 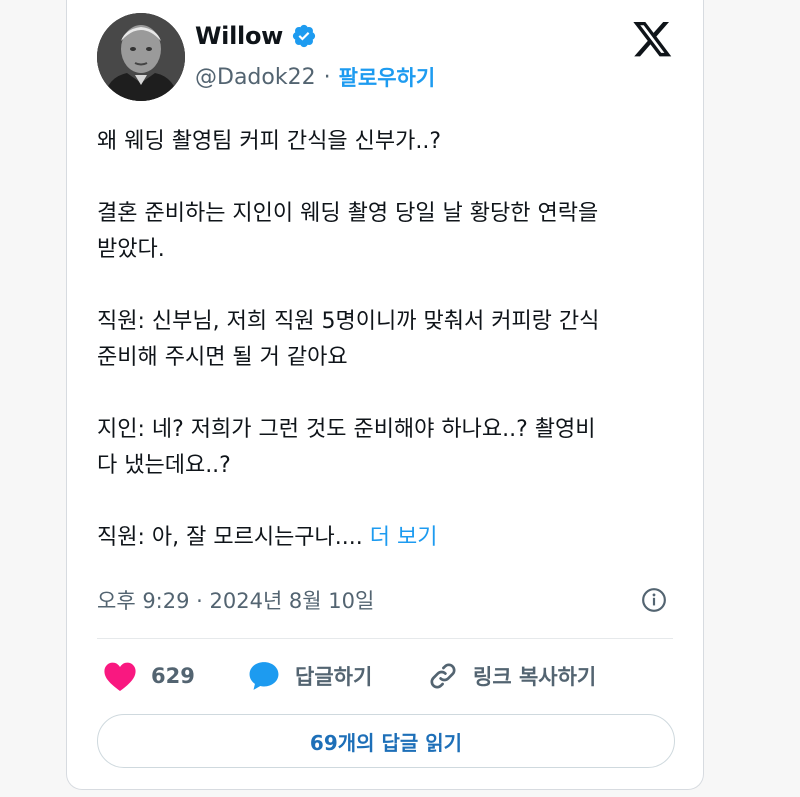 What do you see at coordinates (653, 40) in the screenshot?
I see `x-logo-icon` at bounding box center [653, 40].